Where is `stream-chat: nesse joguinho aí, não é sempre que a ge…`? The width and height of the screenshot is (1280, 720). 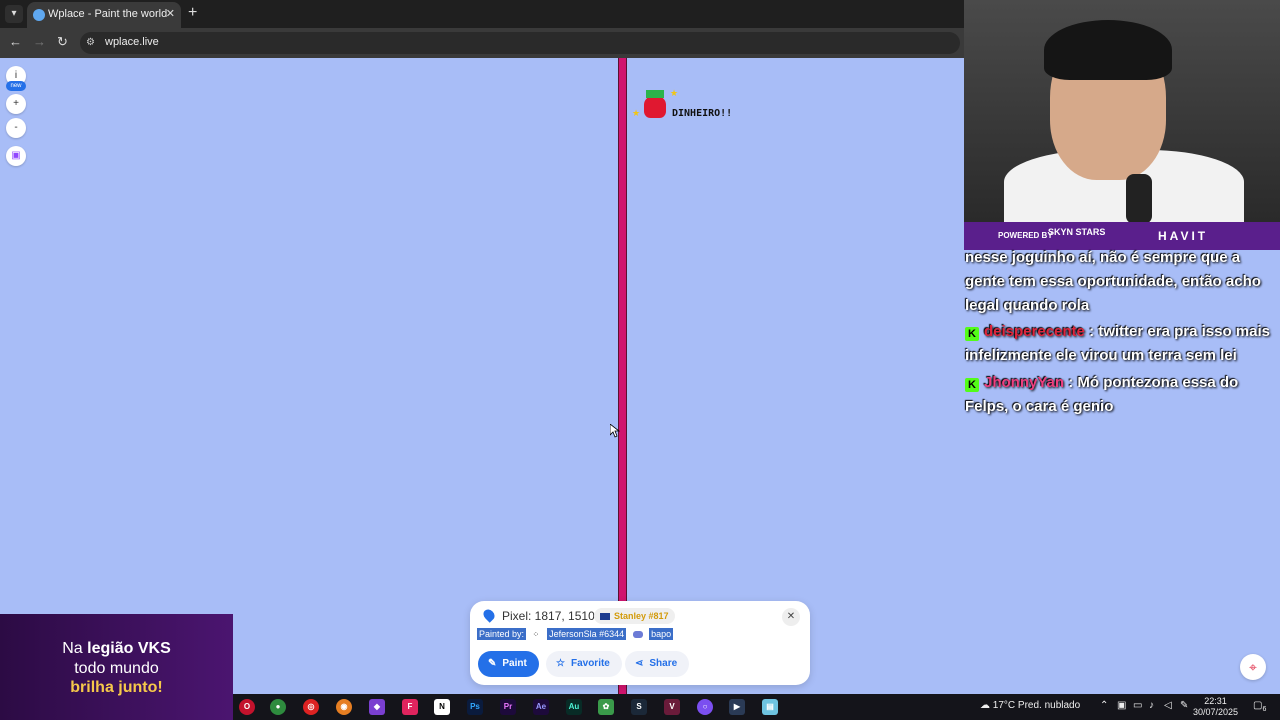
stream-chat: nesse joguinho aí, não é sempre que a ge… is located at coordinates (1122, 349).